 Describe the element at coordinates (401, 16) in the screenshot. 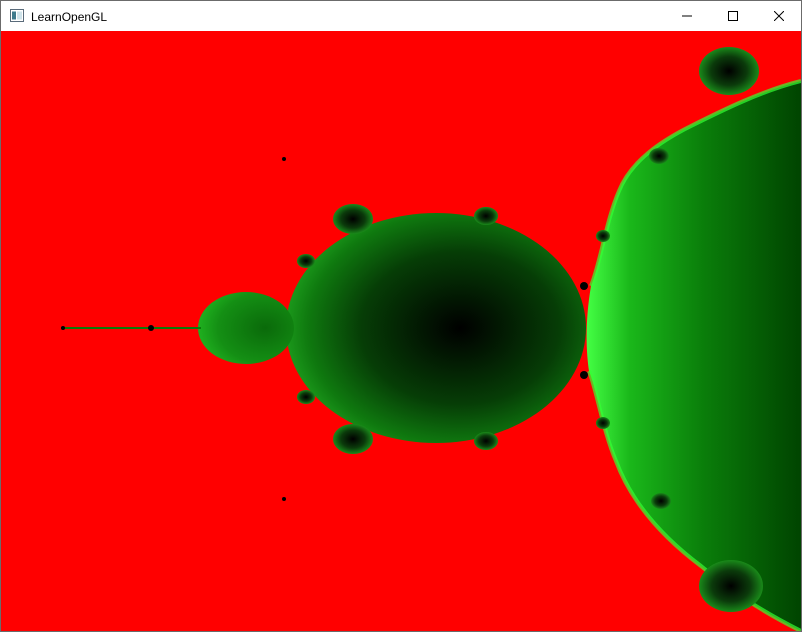

I see `title-bar: LearnOpenGL` at that location.